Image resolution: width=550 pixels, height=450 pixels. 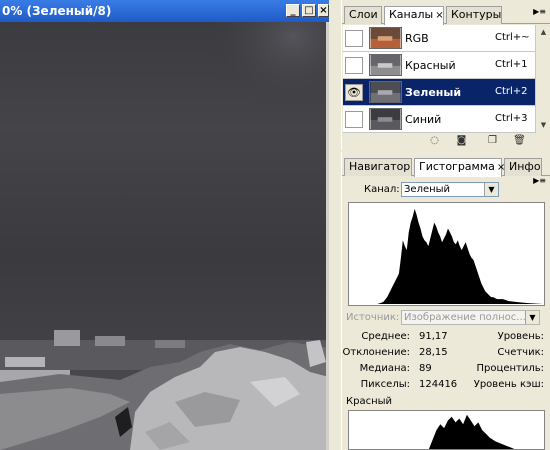 I want to click on close-button: ×, so click(x=323, y=10).